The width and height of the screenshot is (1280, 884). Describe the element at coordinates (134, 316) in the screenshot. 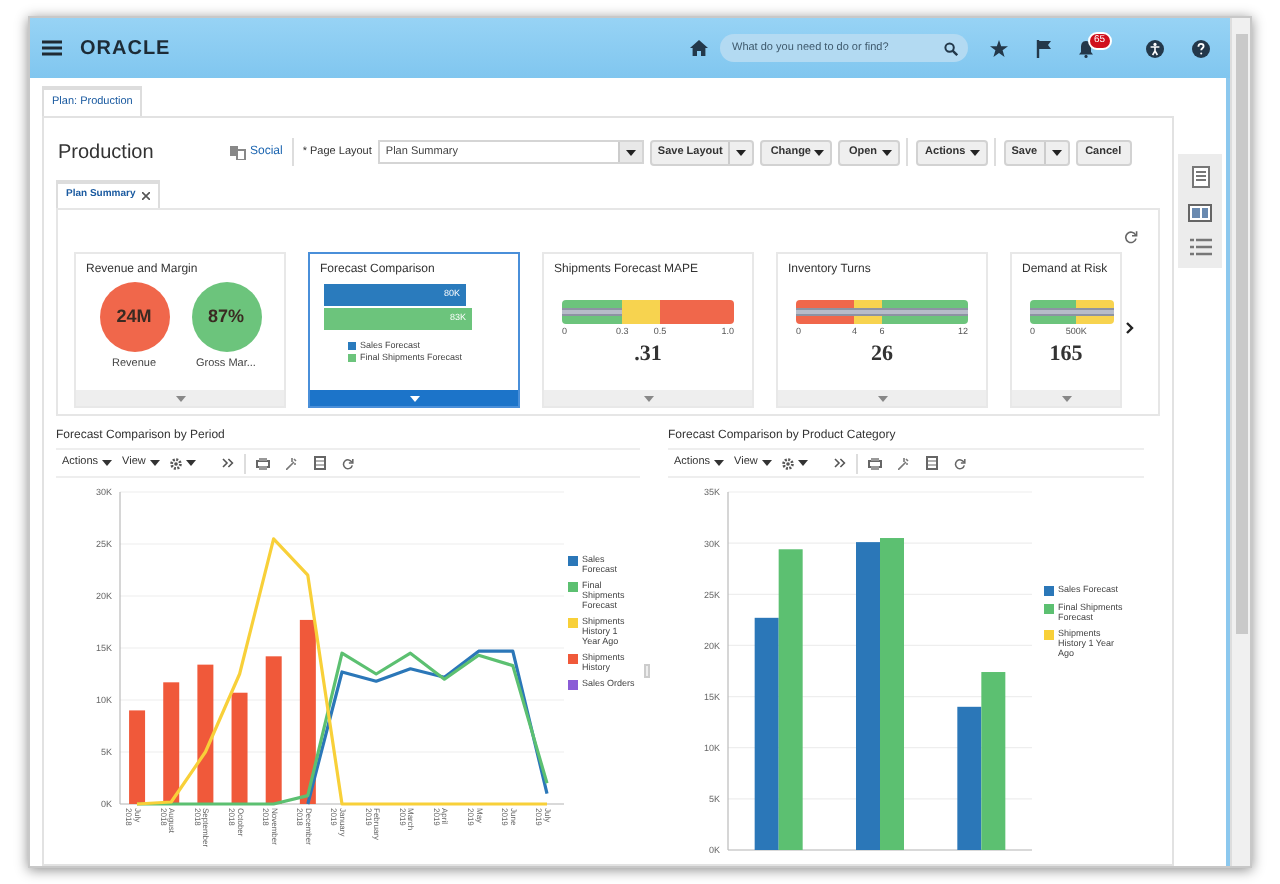

I see `metric-value: 24M` at that location.